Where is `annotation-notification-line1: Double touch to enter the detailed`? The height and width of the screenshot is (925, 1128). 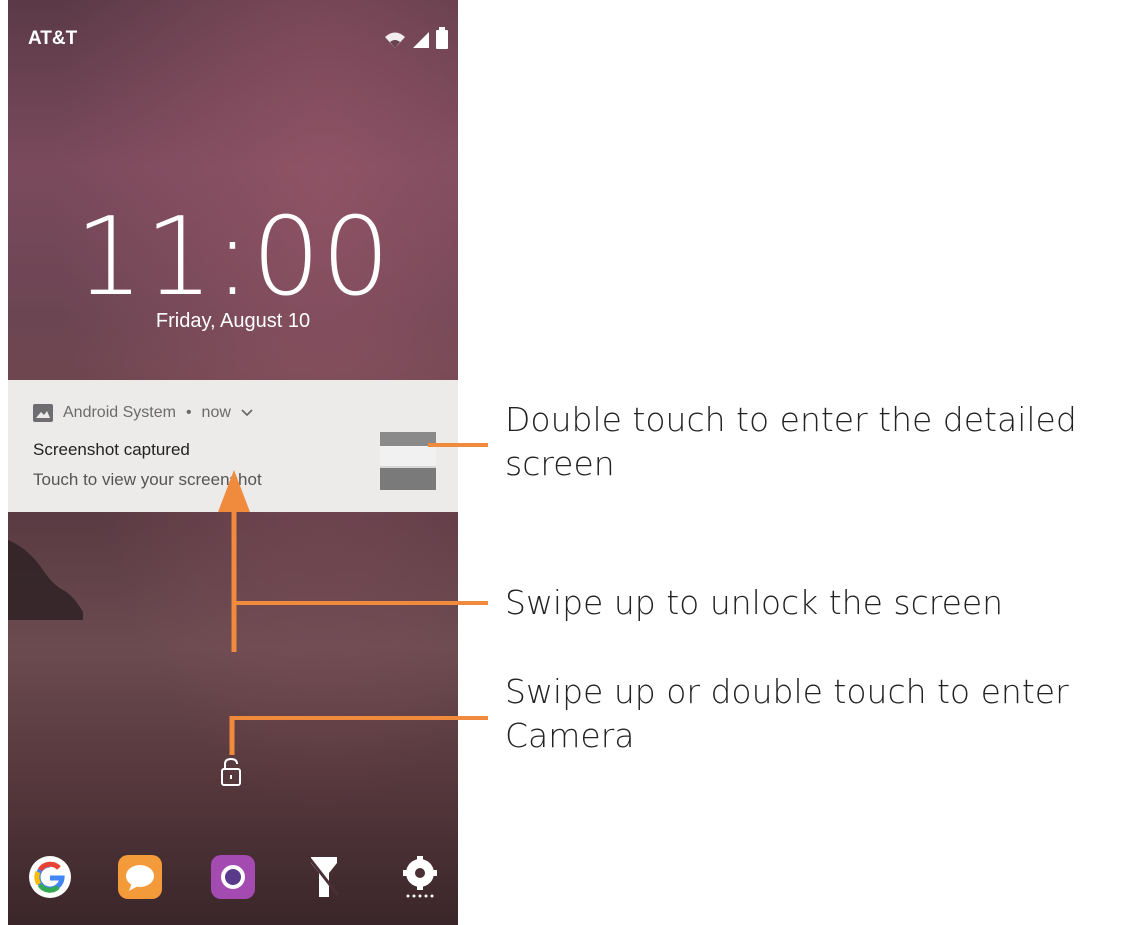 annotation-notification-line1: Double touch to enter the detailed is located at coordinates (791, 419).